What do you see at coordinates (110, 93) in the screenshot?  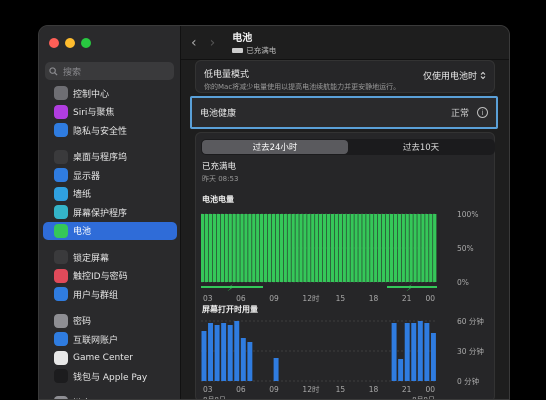 I see `sidebar-item: 控制中心` at bounding box center [110, 93].